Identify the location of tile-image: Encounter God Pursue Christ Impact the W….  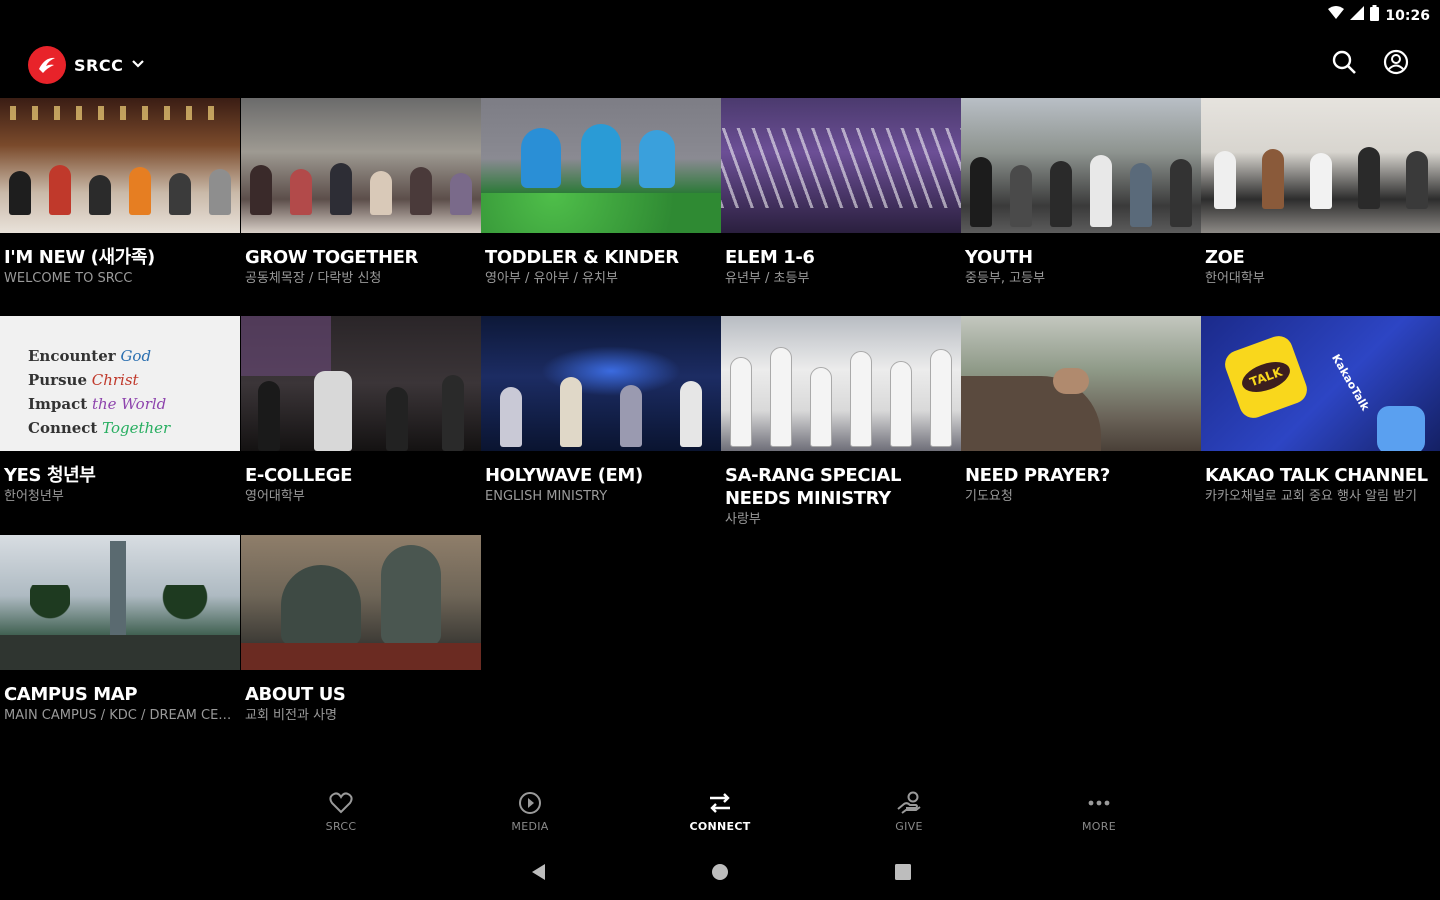
(120, 383).